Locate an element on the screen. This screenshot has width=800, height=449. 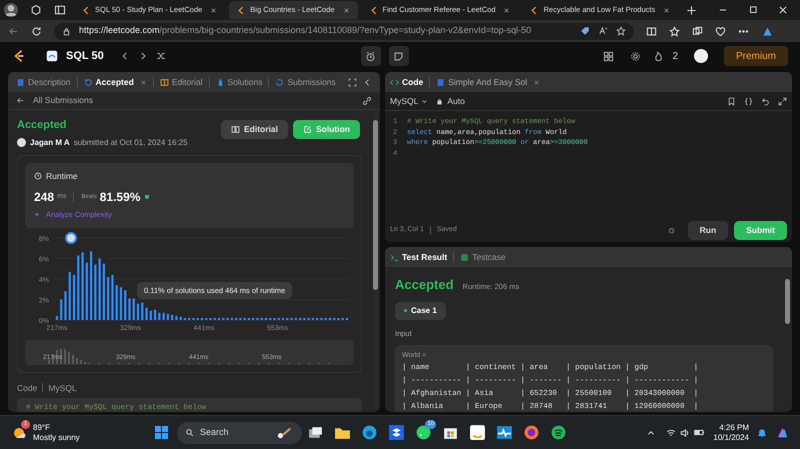
panel-tab: Solutions is located at coordinates (239, 82).